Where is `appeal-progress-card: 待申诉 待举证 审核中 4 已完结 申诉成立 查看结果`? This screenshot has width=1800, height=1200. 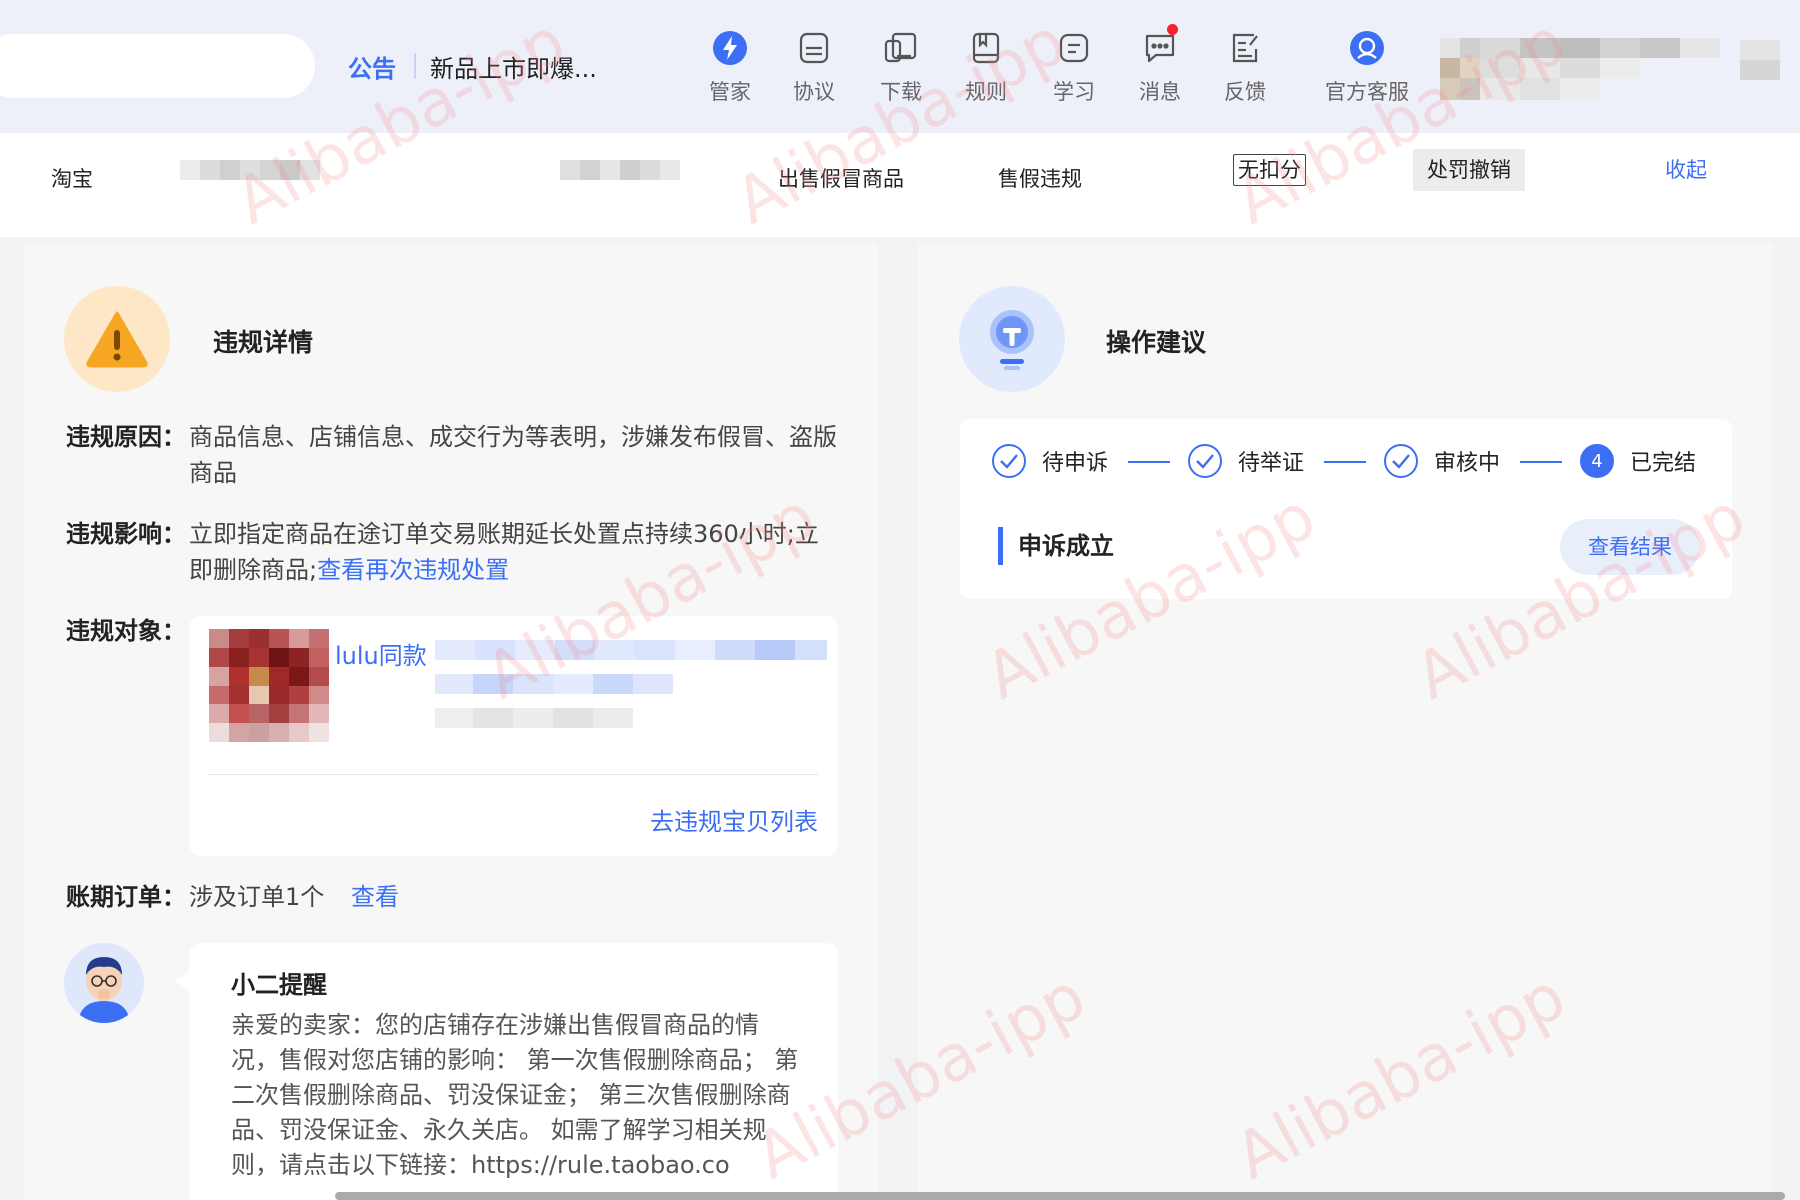 appeal-progress-card: 待申诉 待举证 审核中 4 已完结 申诉成立 查看结果 is located at coordinates (1346, 509).